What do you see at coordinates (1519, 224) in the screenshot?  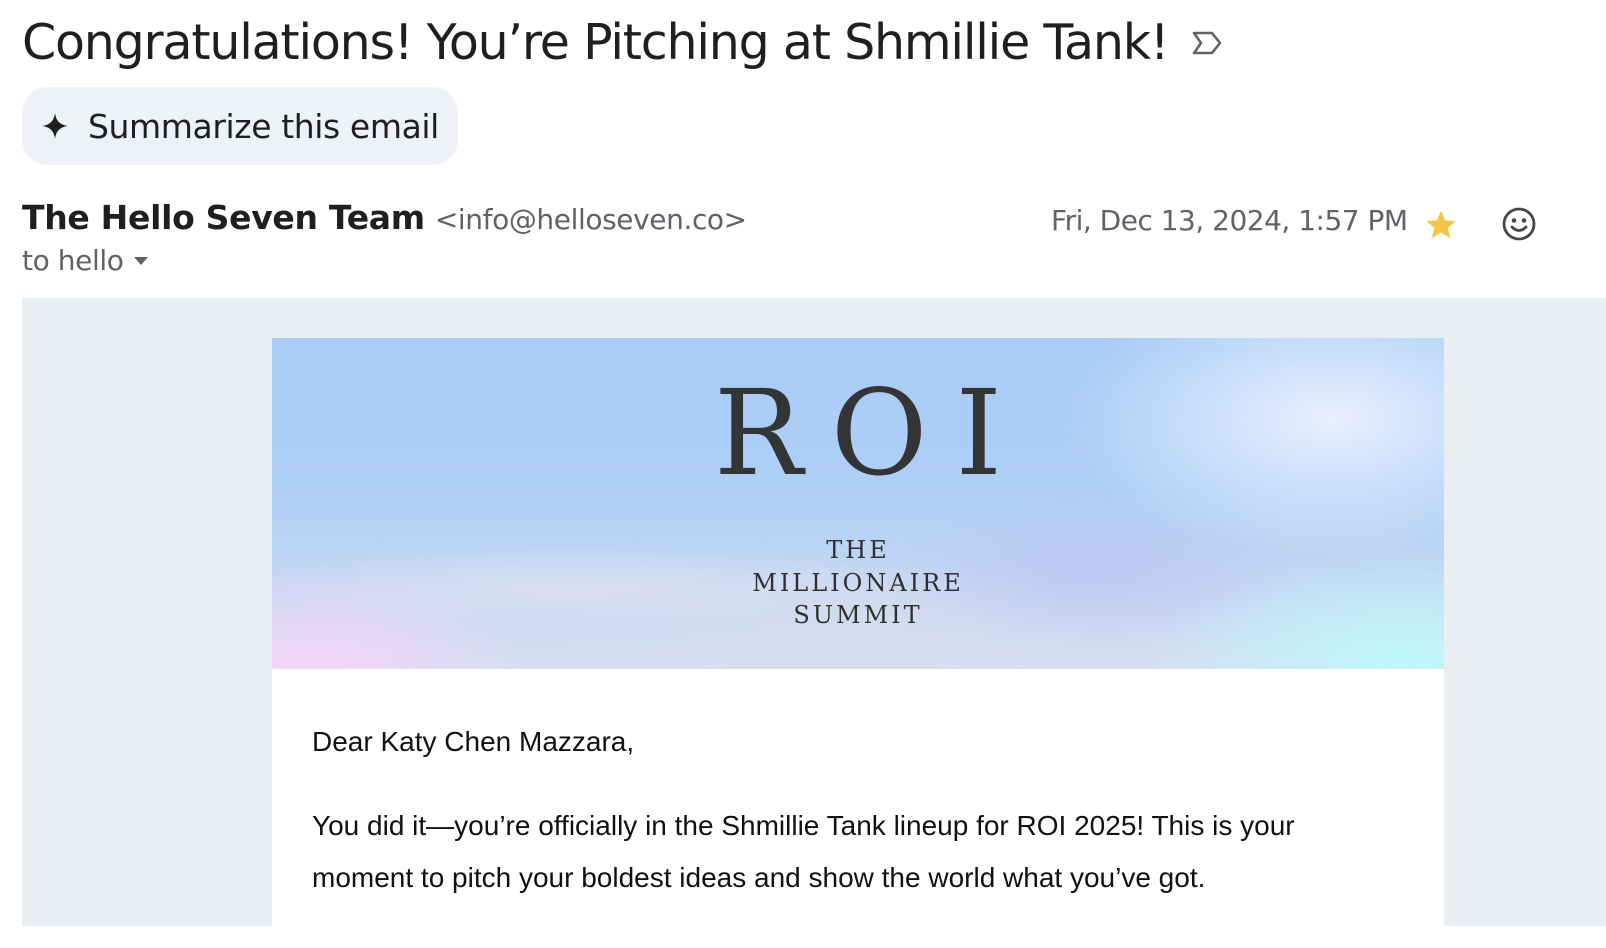 I see `emoji-reaction-icon` at bounding box center [1519, 224].